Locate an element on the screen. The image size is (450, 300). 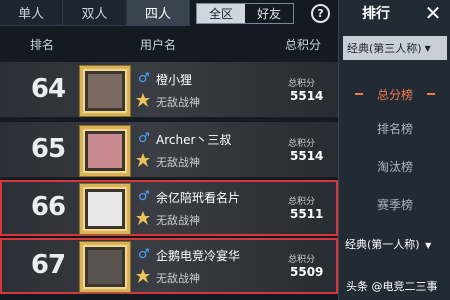
rank-number: 65 is located at coordinates (48, 149).